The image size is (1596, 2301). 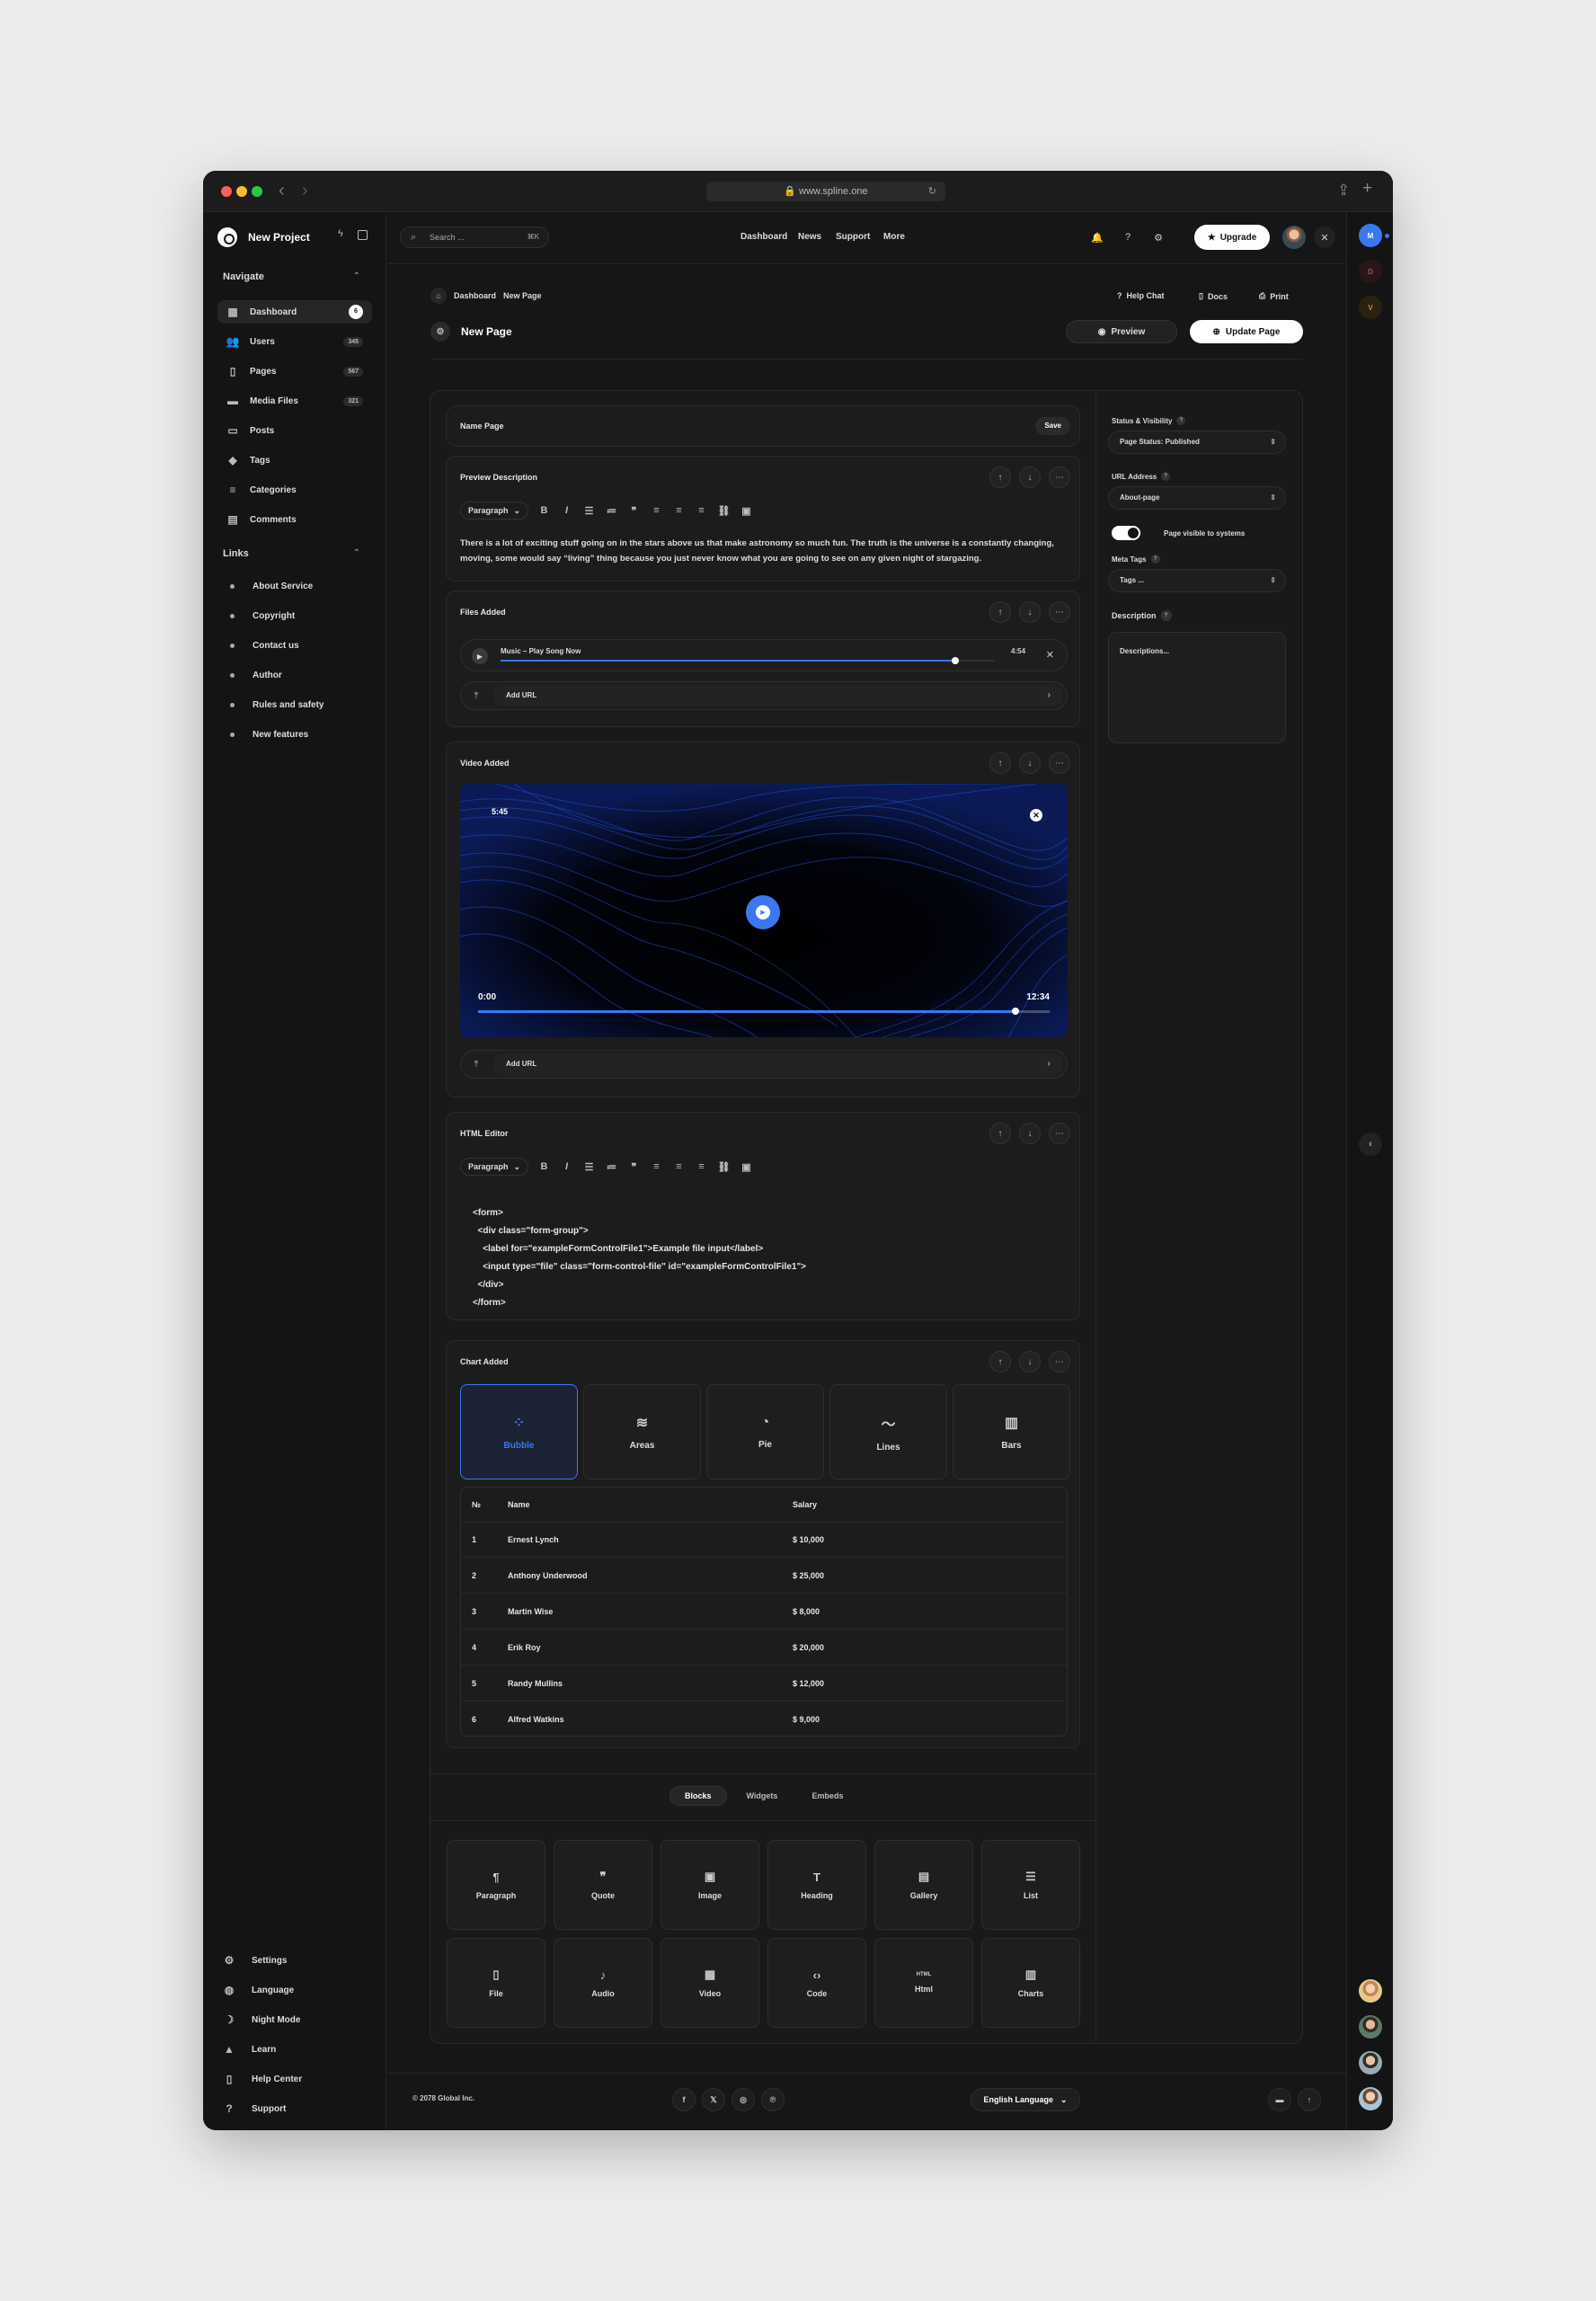 I want to click on link-rules-and-safety: Rules and safety, so click(x=277, y=705).